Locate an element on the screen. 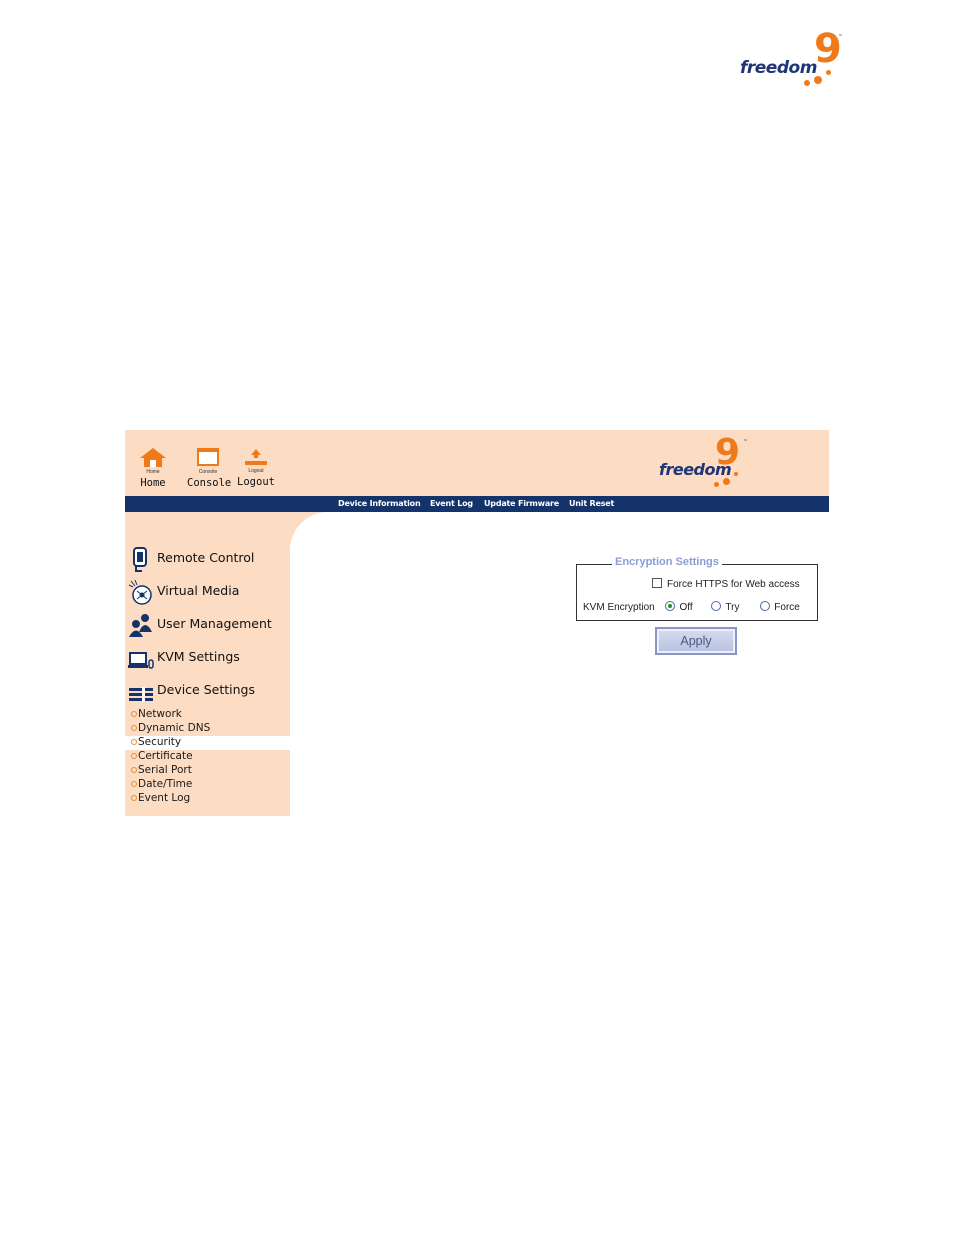 The height and width of the screenshot is (1235, 954). logout-icon is located at coordinates (256, 457).